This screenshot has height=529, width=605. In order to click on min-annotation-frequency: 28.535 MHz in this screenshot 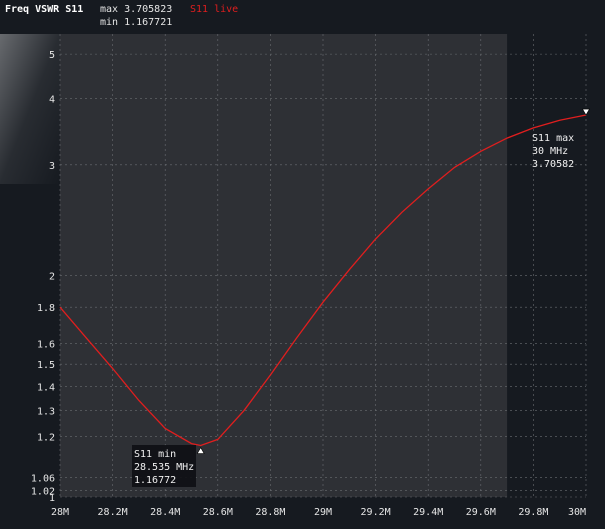, I will do `click(164, 467)`.